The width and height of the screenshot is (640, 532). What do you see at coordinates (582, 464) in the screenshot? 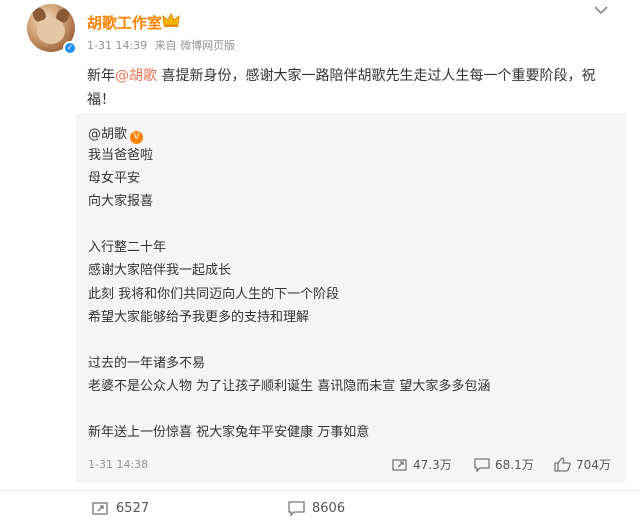
I see `original-like-button: 704万` at bounding box center [582, 464].